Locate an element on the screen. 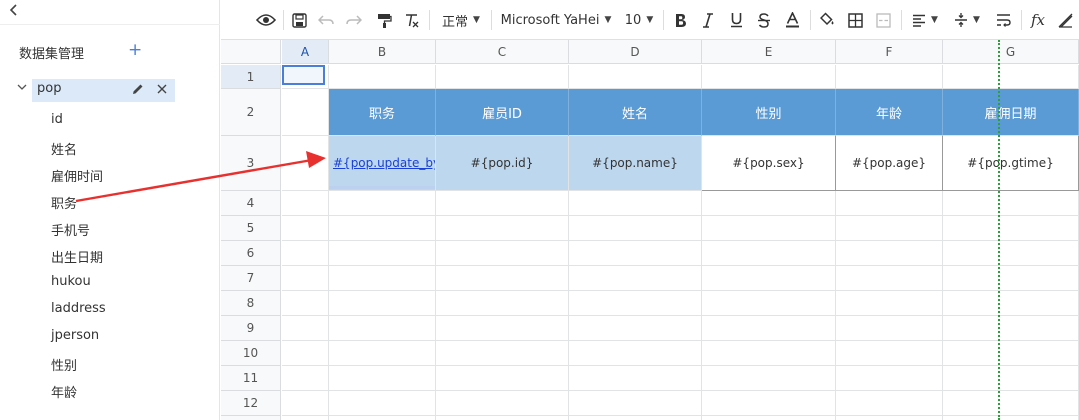 This screenshot has width=1079, height=420. plus-icon: + is located at coordinates (135, 50).